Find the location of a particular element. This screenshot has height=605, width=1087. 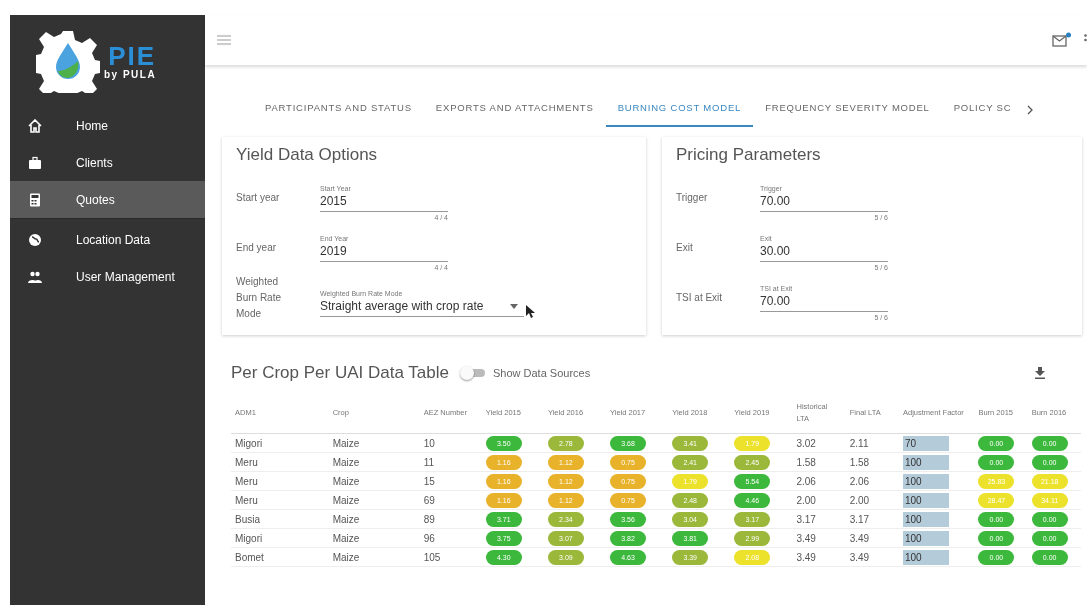

toggle-label: Show Data Sources is located at coordinates (541, 373).